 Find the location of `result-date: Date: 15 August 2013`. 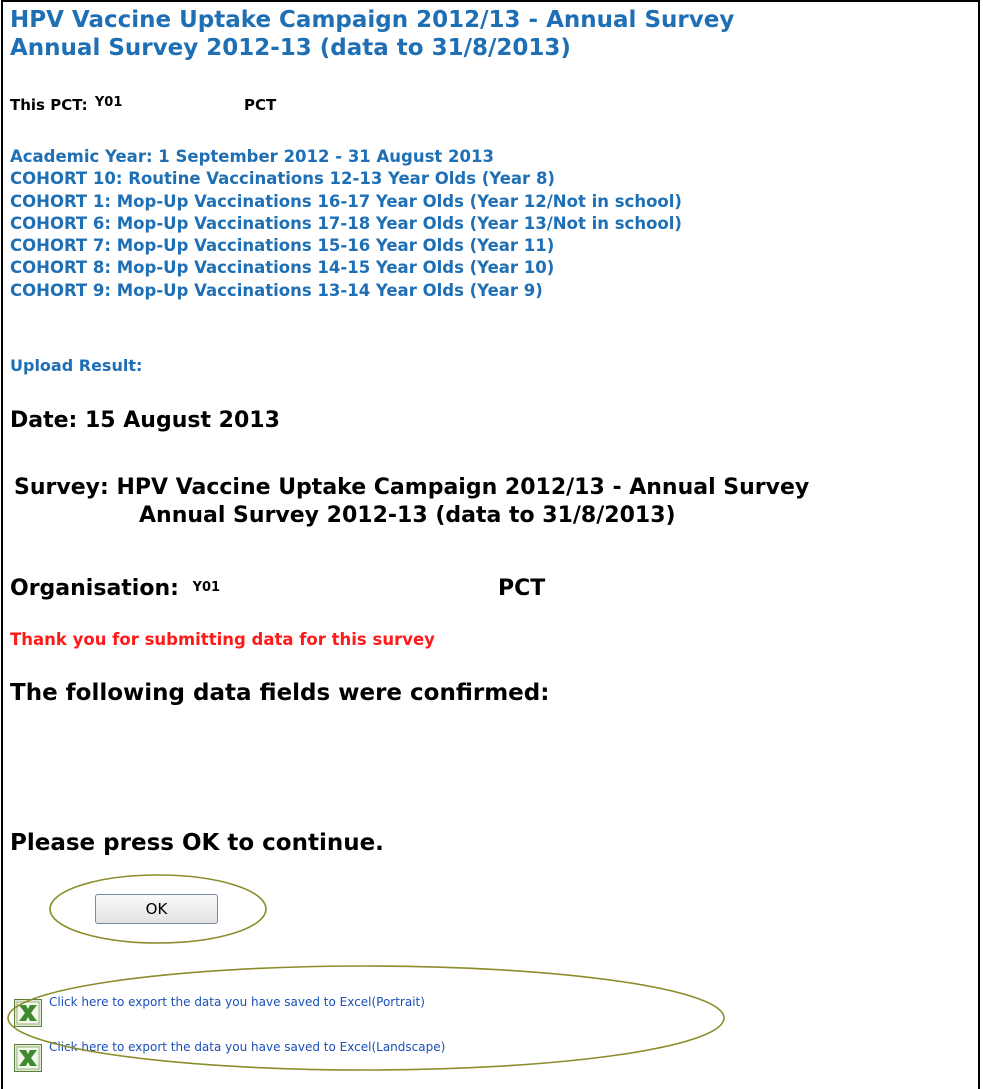

result-date: Date: 15 August 2013 is located at coordinates (145, 420).